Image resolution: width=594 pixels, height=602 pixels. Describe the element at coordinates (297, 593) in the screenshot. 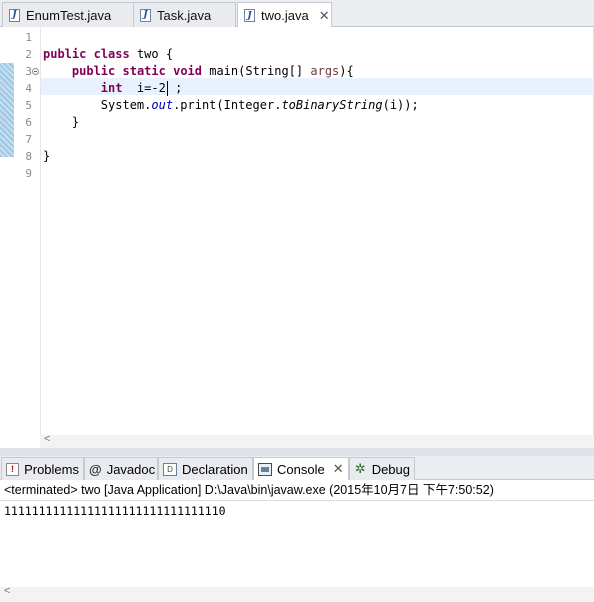

I see `console-horizontal-scrollbar: <` at that location.